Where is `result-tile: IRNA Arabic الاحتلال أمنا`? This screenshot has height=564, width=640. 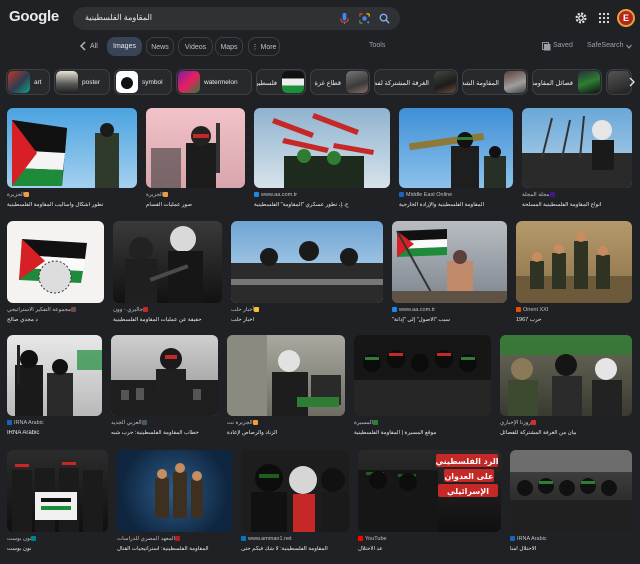 result-tile: IRNA Arabic الاحتلال أمنا is located at coordinates (571, 503).